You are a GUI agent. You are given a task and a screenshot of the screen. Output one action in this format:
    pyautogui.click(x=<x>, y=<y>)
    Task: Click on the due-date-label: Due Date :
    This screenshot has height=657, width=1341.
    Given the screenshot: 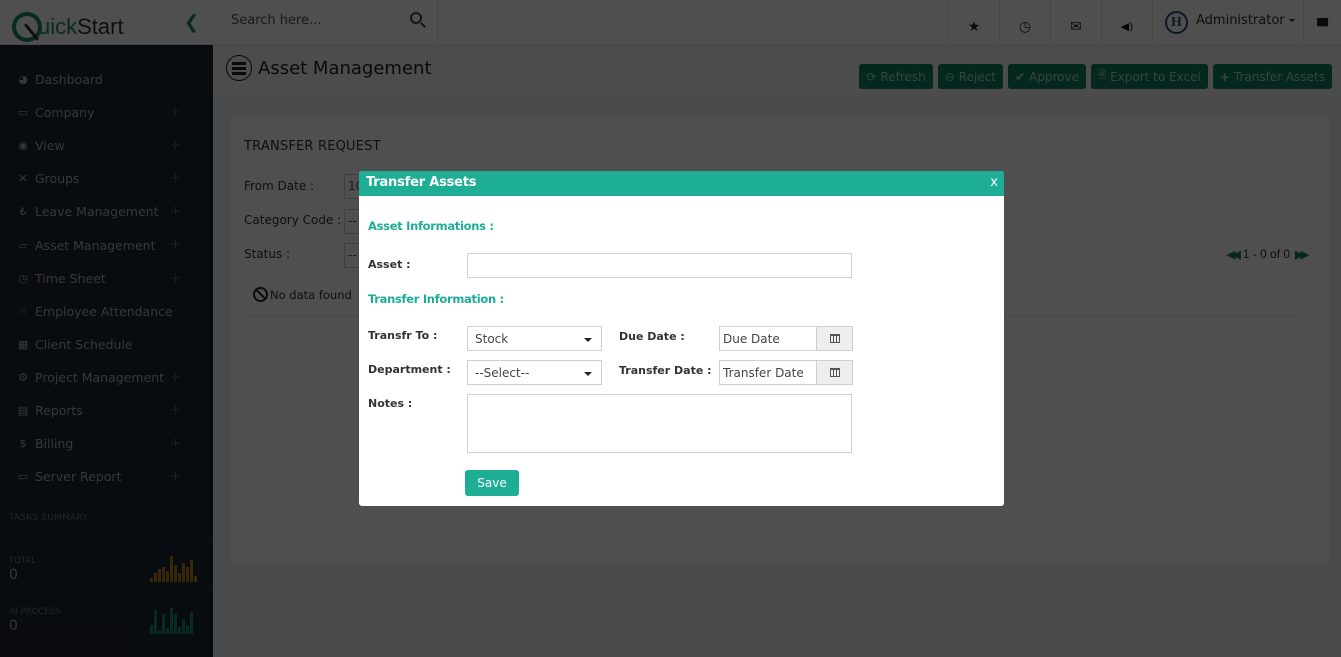 What is the action you would take?
    pyautogui.click(x=652, y=336)
    